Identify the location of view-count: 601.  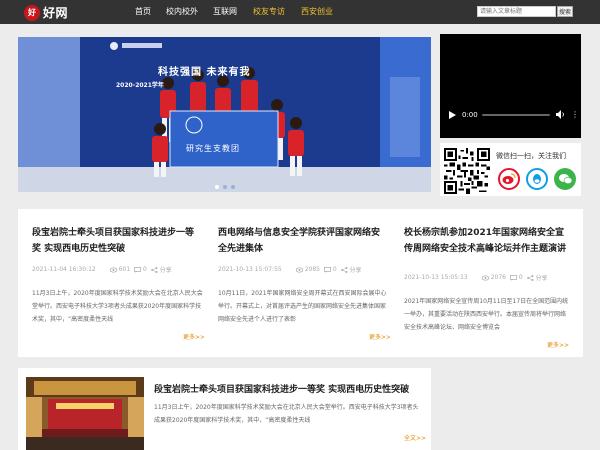
(124, 269).